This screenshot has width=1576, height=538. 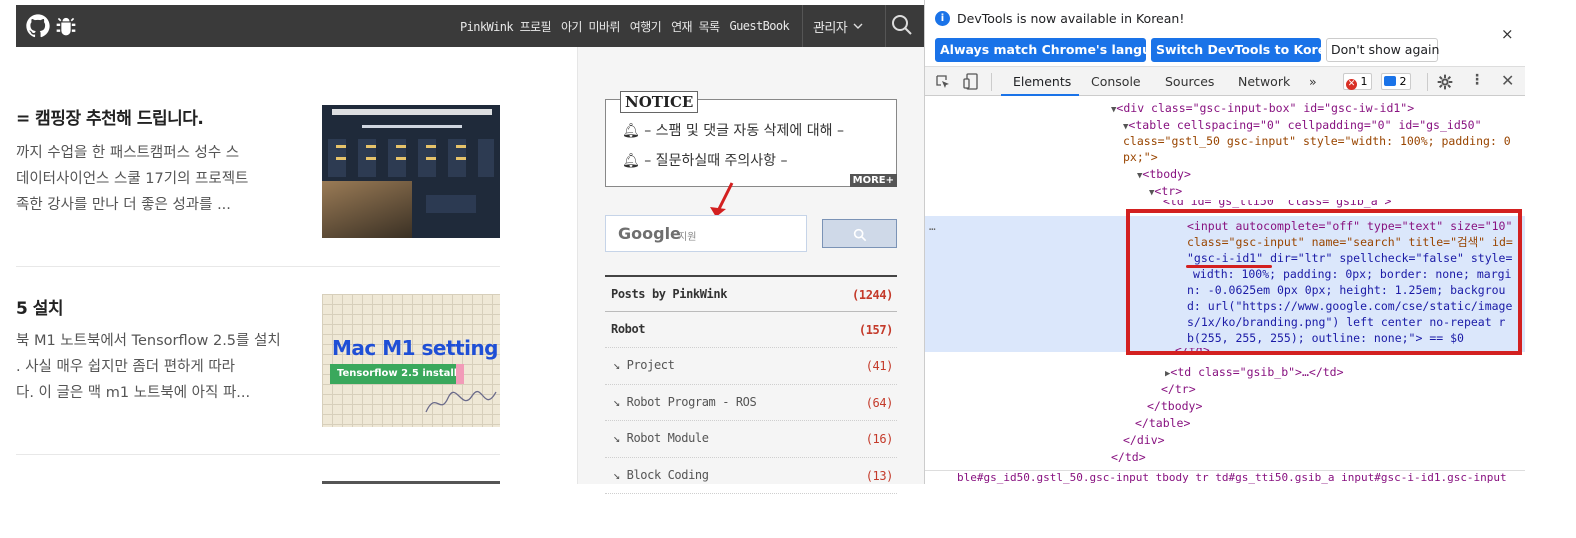 What do you see at coordinates (659, 102) in the screenshot?
I see `notice-title: NOTICE` at bounding box center [659, 102].